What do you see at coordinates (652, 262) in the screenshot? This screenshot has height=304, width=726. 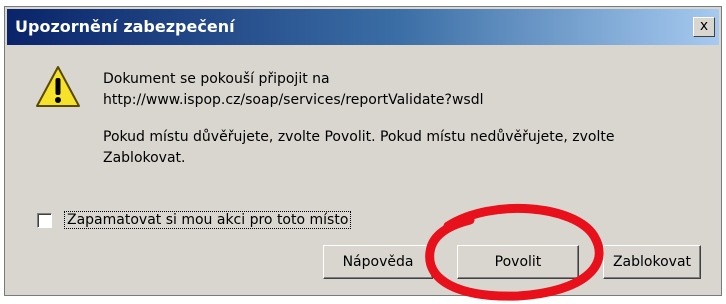 I see `block-button: Zablokovat` at bounding box center [652, 262].